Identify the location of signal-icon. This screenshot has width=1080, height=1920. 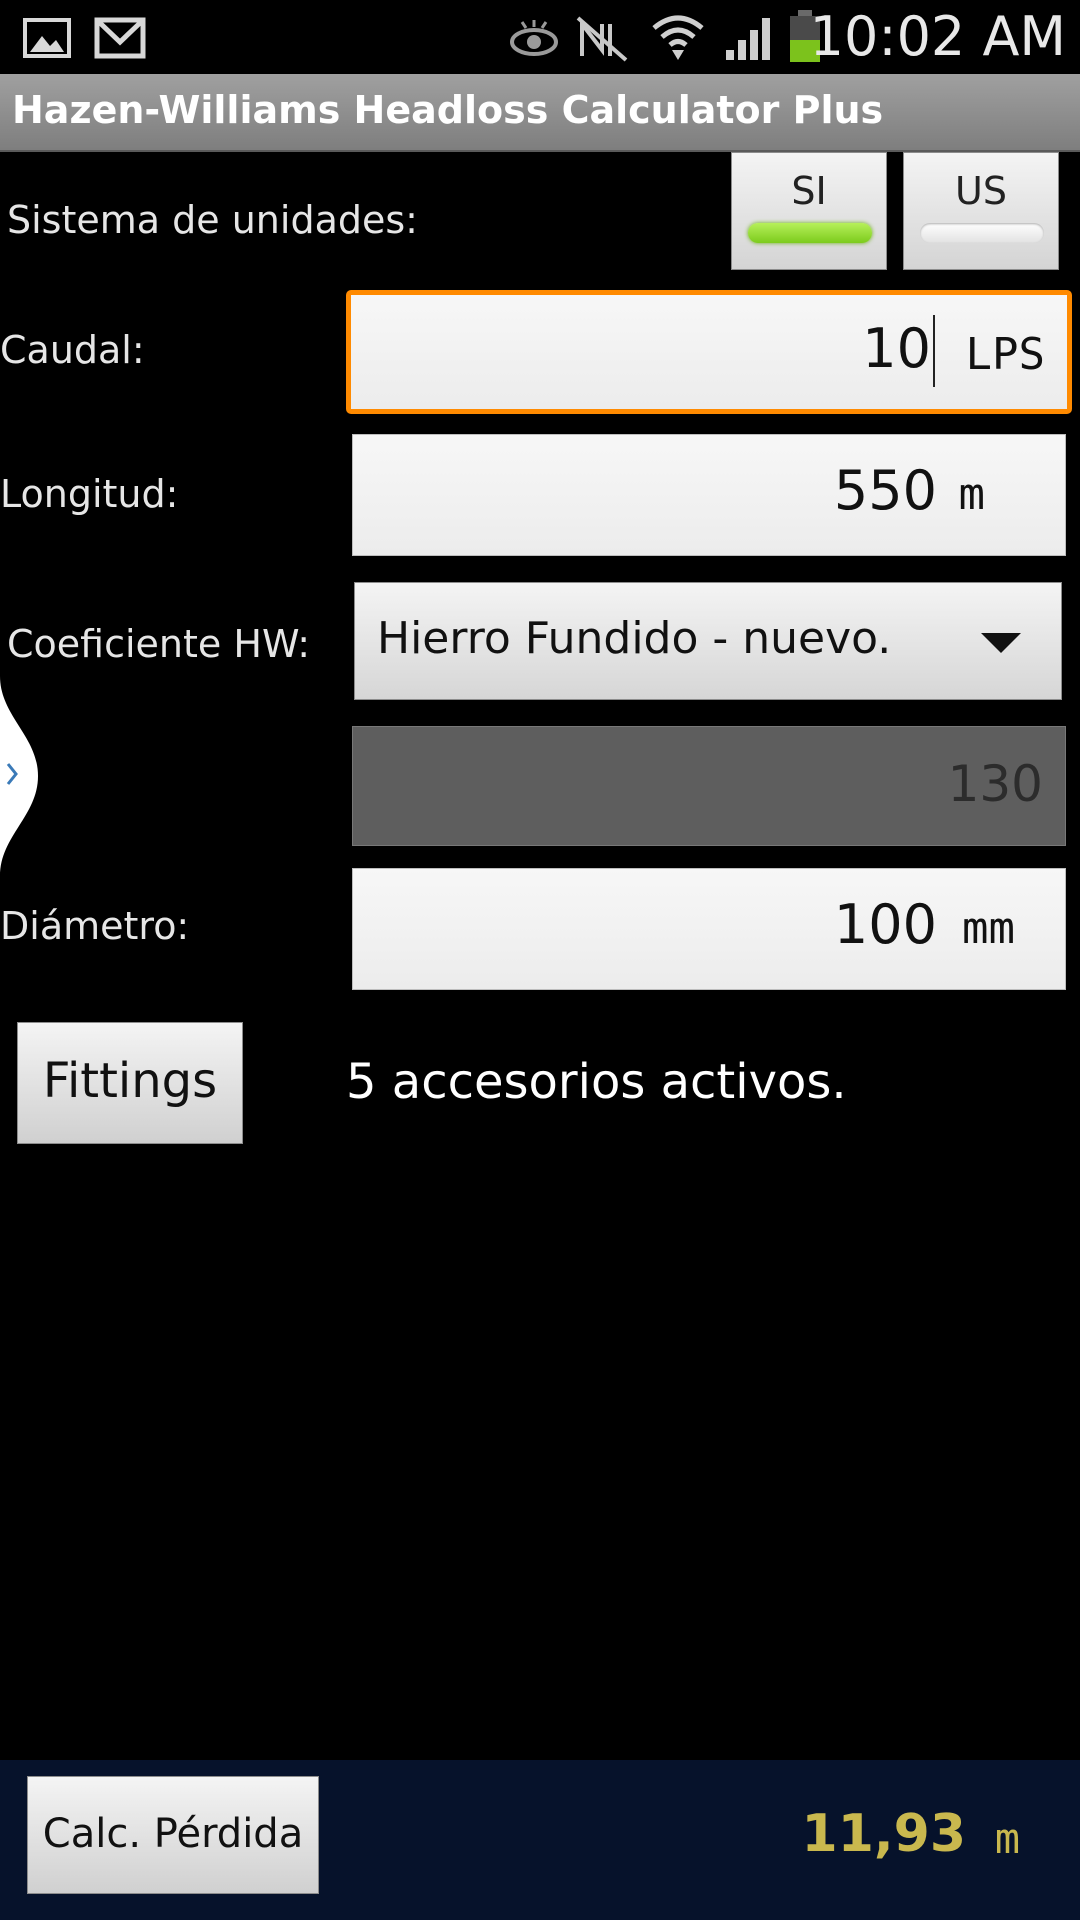
(748, 39).